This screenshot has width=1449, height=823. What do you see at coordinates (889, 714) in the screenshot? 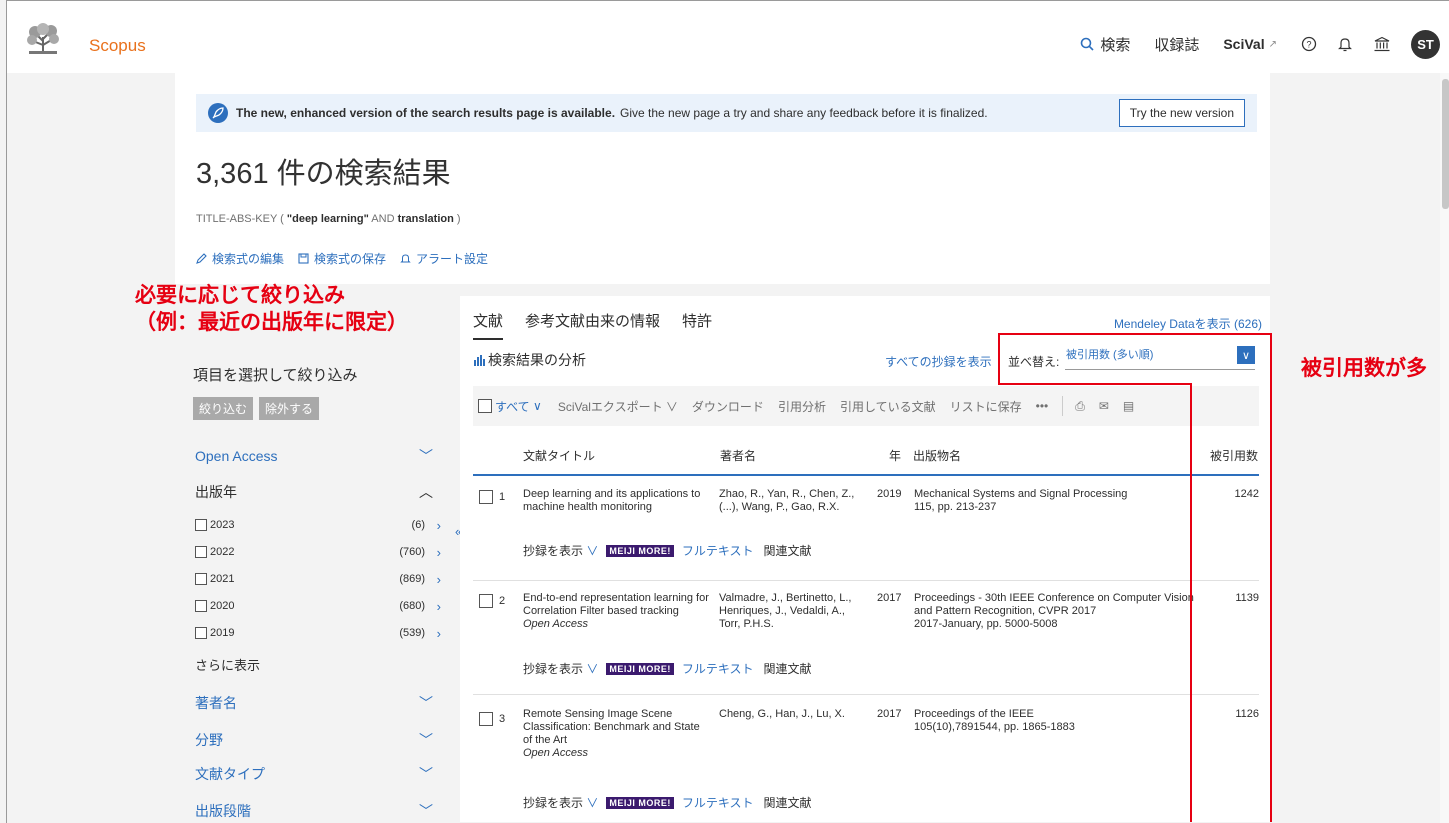
I see `year: 2017` at bounding box center [889, 714].